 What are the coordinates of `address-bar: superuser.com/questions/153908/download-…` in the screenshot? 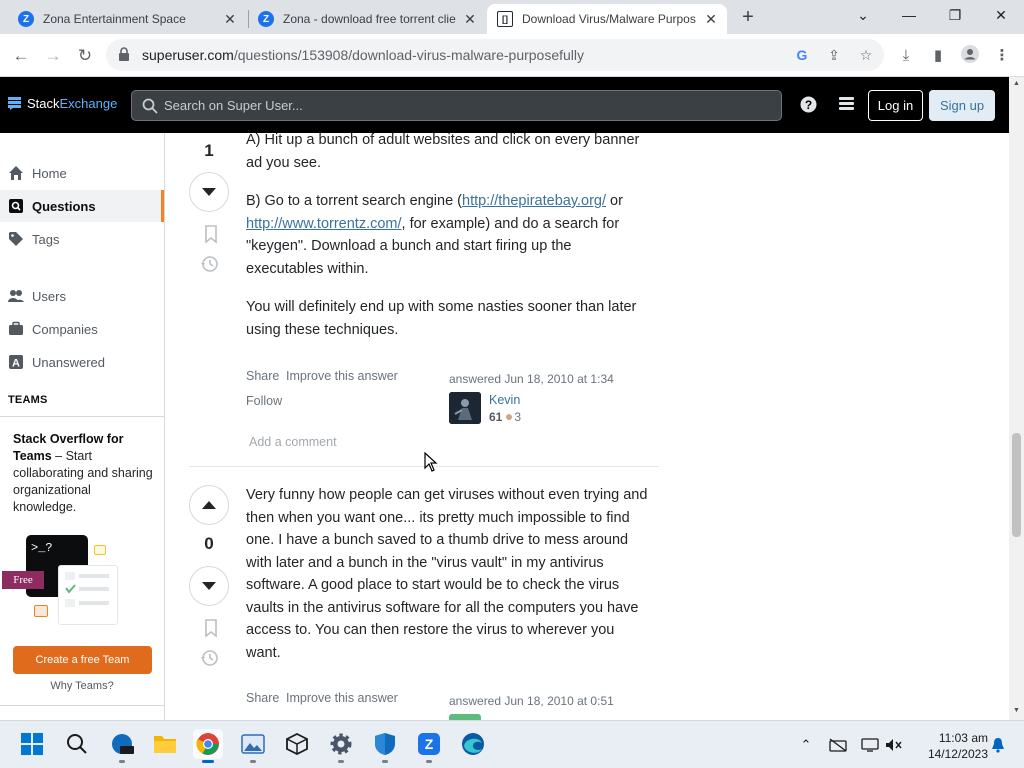 It's located at (495, 55).